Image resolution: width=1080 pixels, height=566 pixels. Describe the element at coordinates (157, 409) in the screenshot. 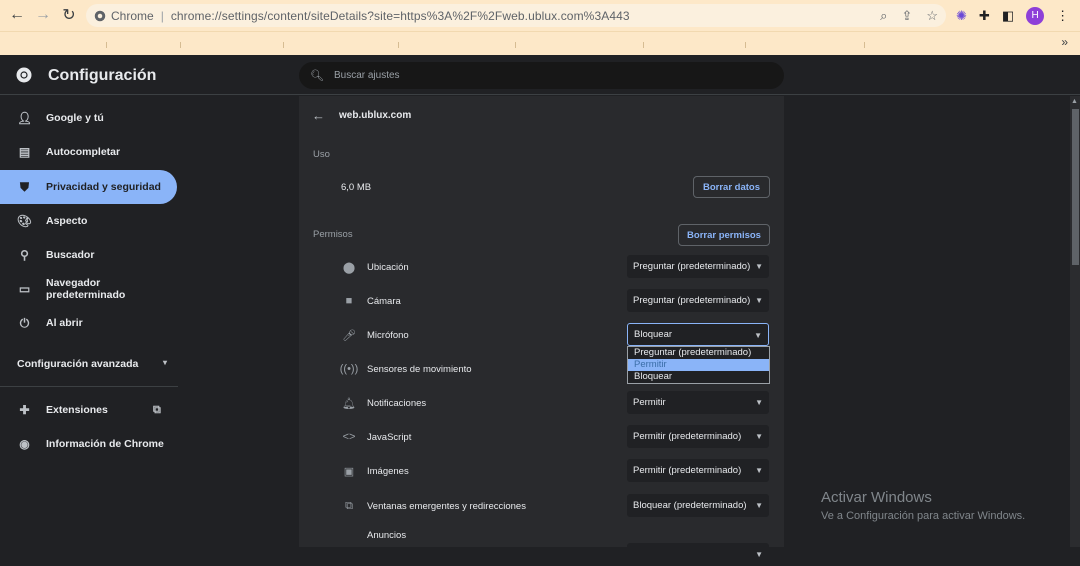

I see `external-link-icon: ⧉` at that location.